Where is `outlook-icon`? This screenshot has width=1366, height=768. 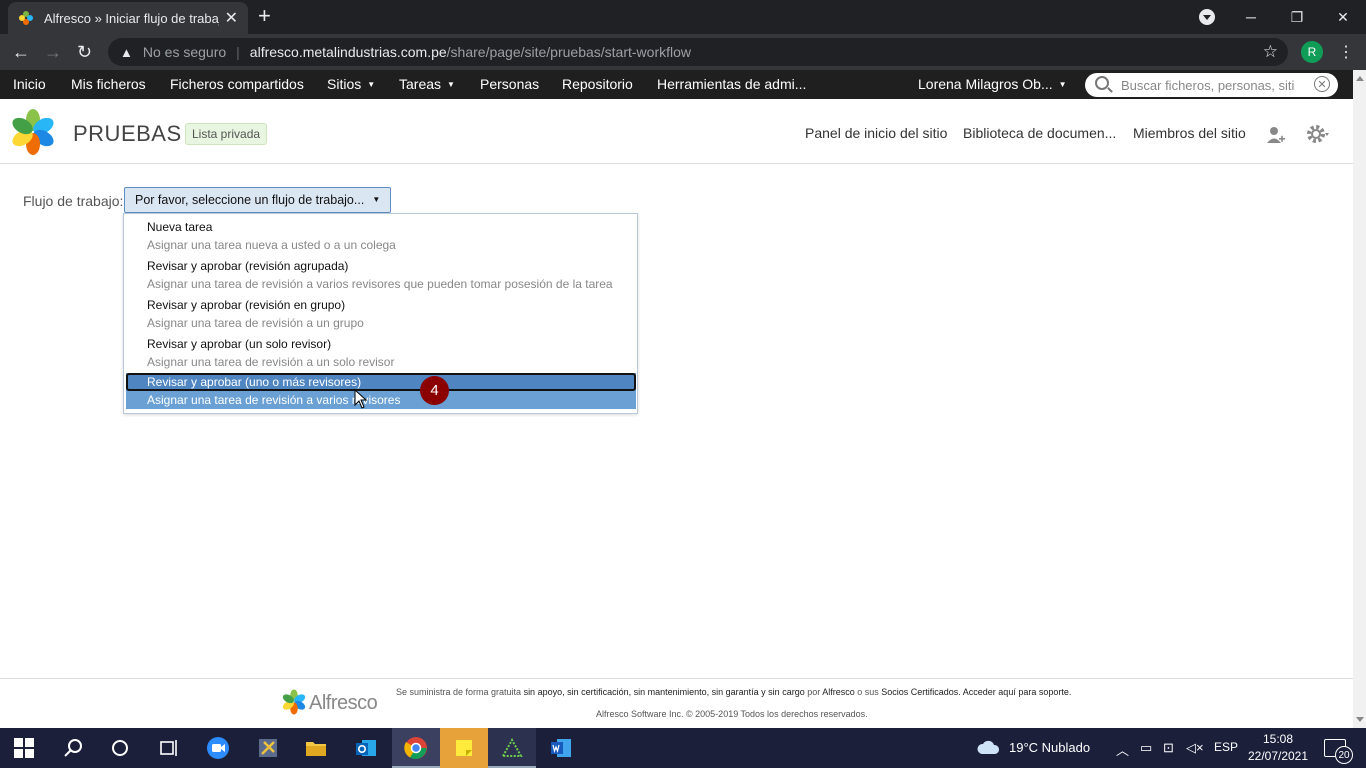 outlook-icon is located at coordinates (366, 748).